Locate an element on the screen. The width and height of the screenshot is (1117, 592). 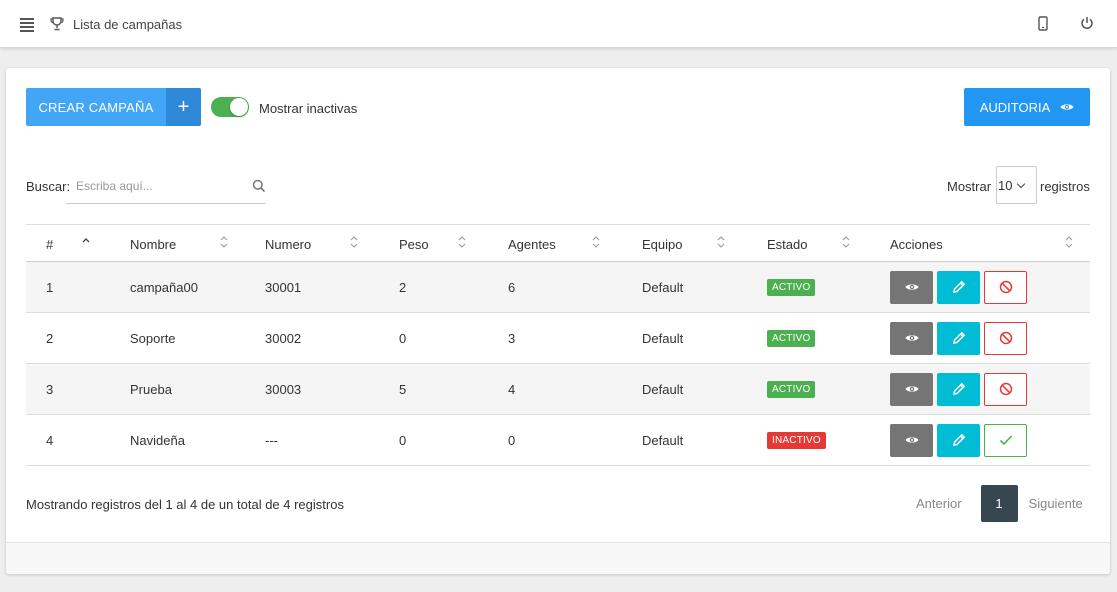
sort-asc-icon is located at coordinates (86, 242).